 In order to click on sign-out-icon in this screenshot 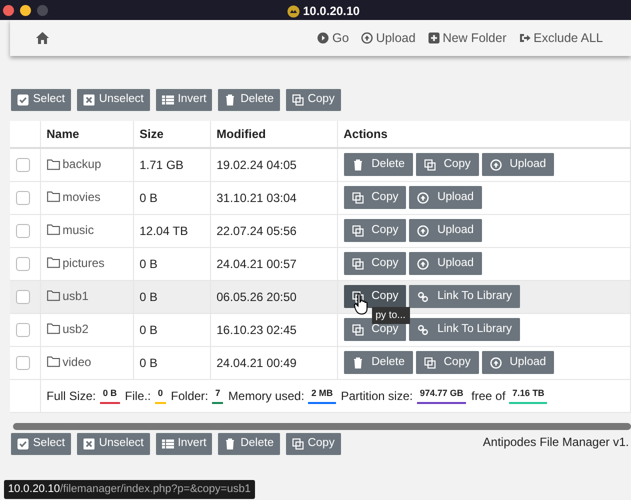, I will do `click(524, 38)`.